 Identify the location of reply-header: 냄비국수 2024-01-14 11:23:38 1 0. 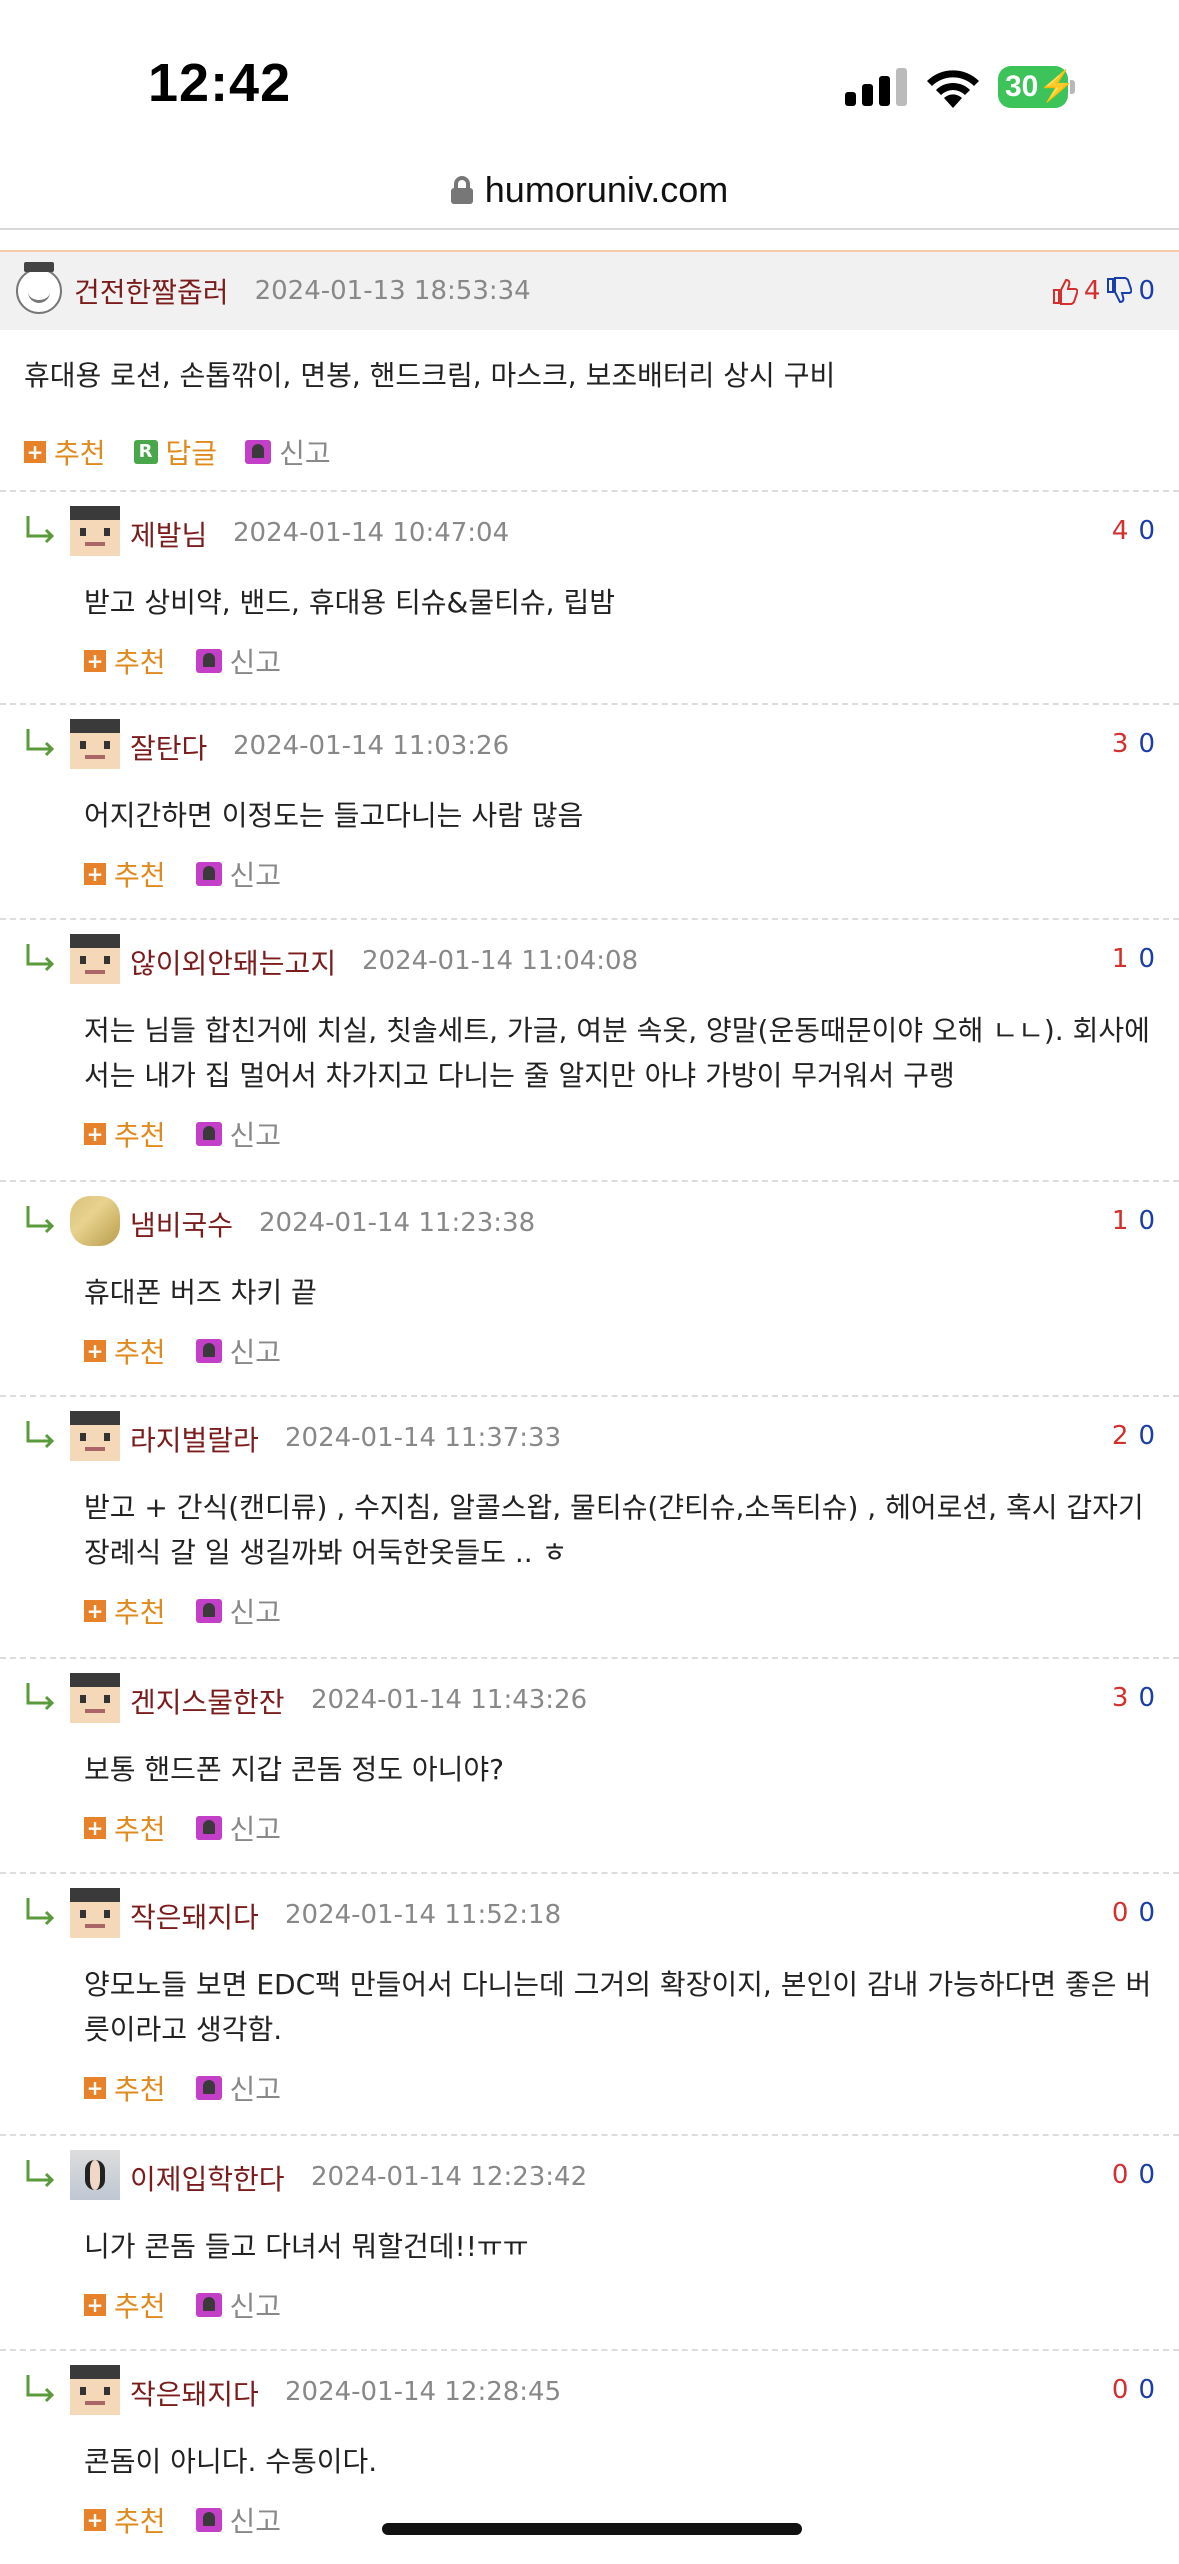
(589, 1222).